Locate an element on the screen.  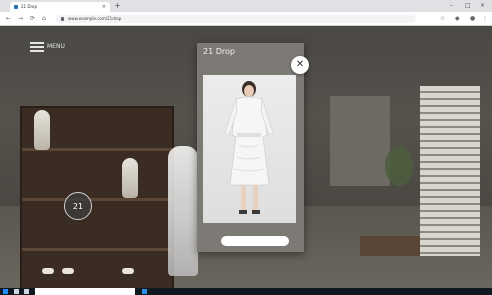
new-tab-button: + is located at coordinates (117, 6).